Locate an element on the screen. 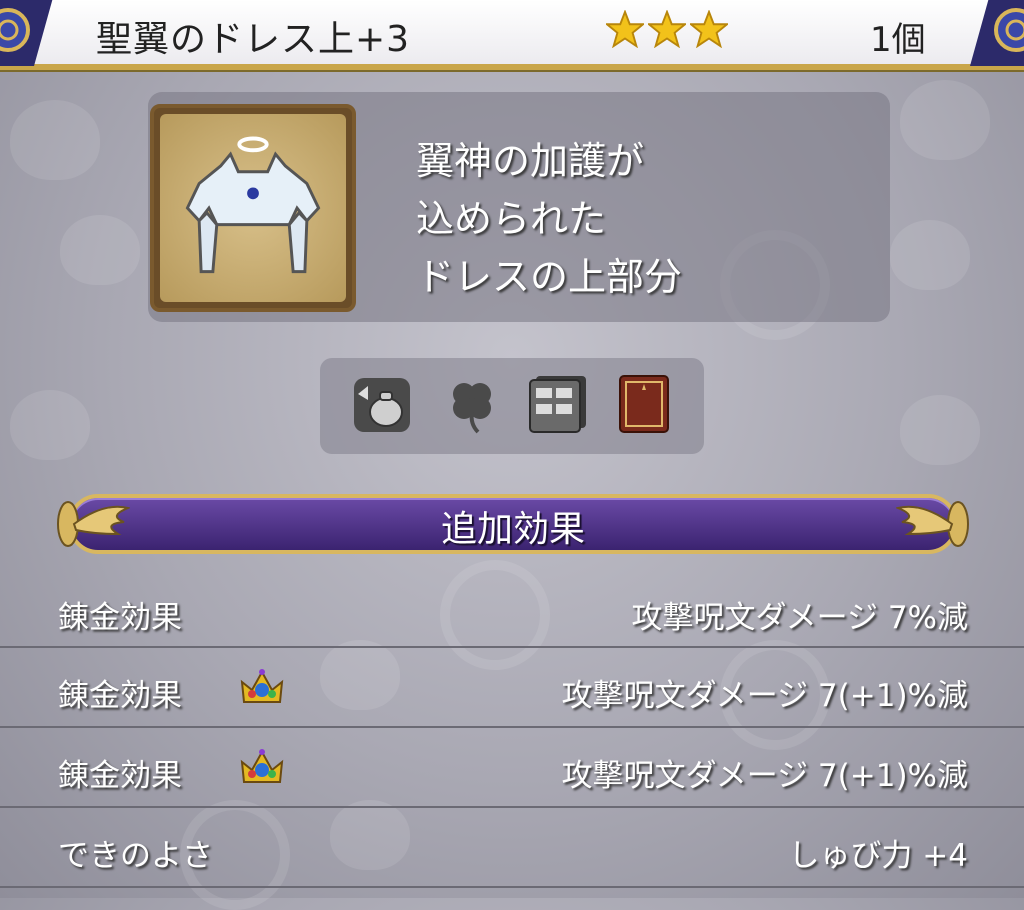 The width and height of the screenshot is (1024, 910). section-banner: 追加効果 is located at coordinates (513, 524).